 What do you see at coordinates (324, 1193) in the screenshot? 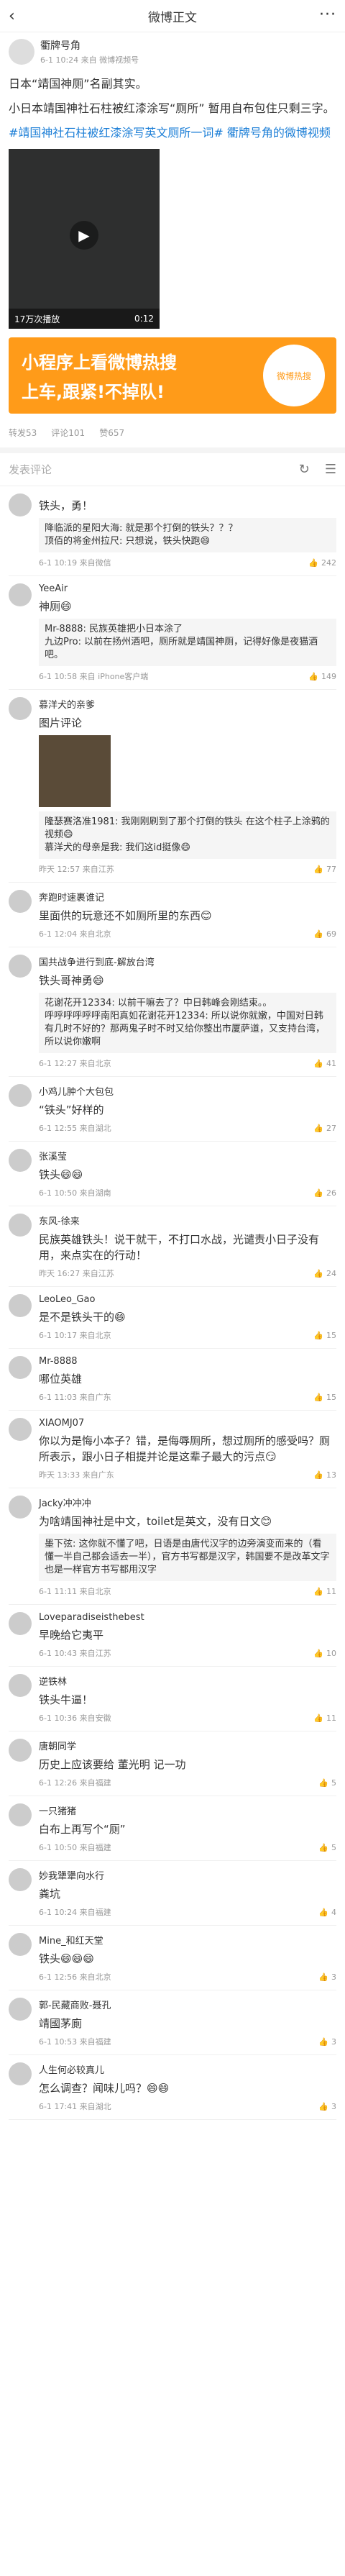
I see `comment-like: 👍 26` at bounding box center [324, 1193].